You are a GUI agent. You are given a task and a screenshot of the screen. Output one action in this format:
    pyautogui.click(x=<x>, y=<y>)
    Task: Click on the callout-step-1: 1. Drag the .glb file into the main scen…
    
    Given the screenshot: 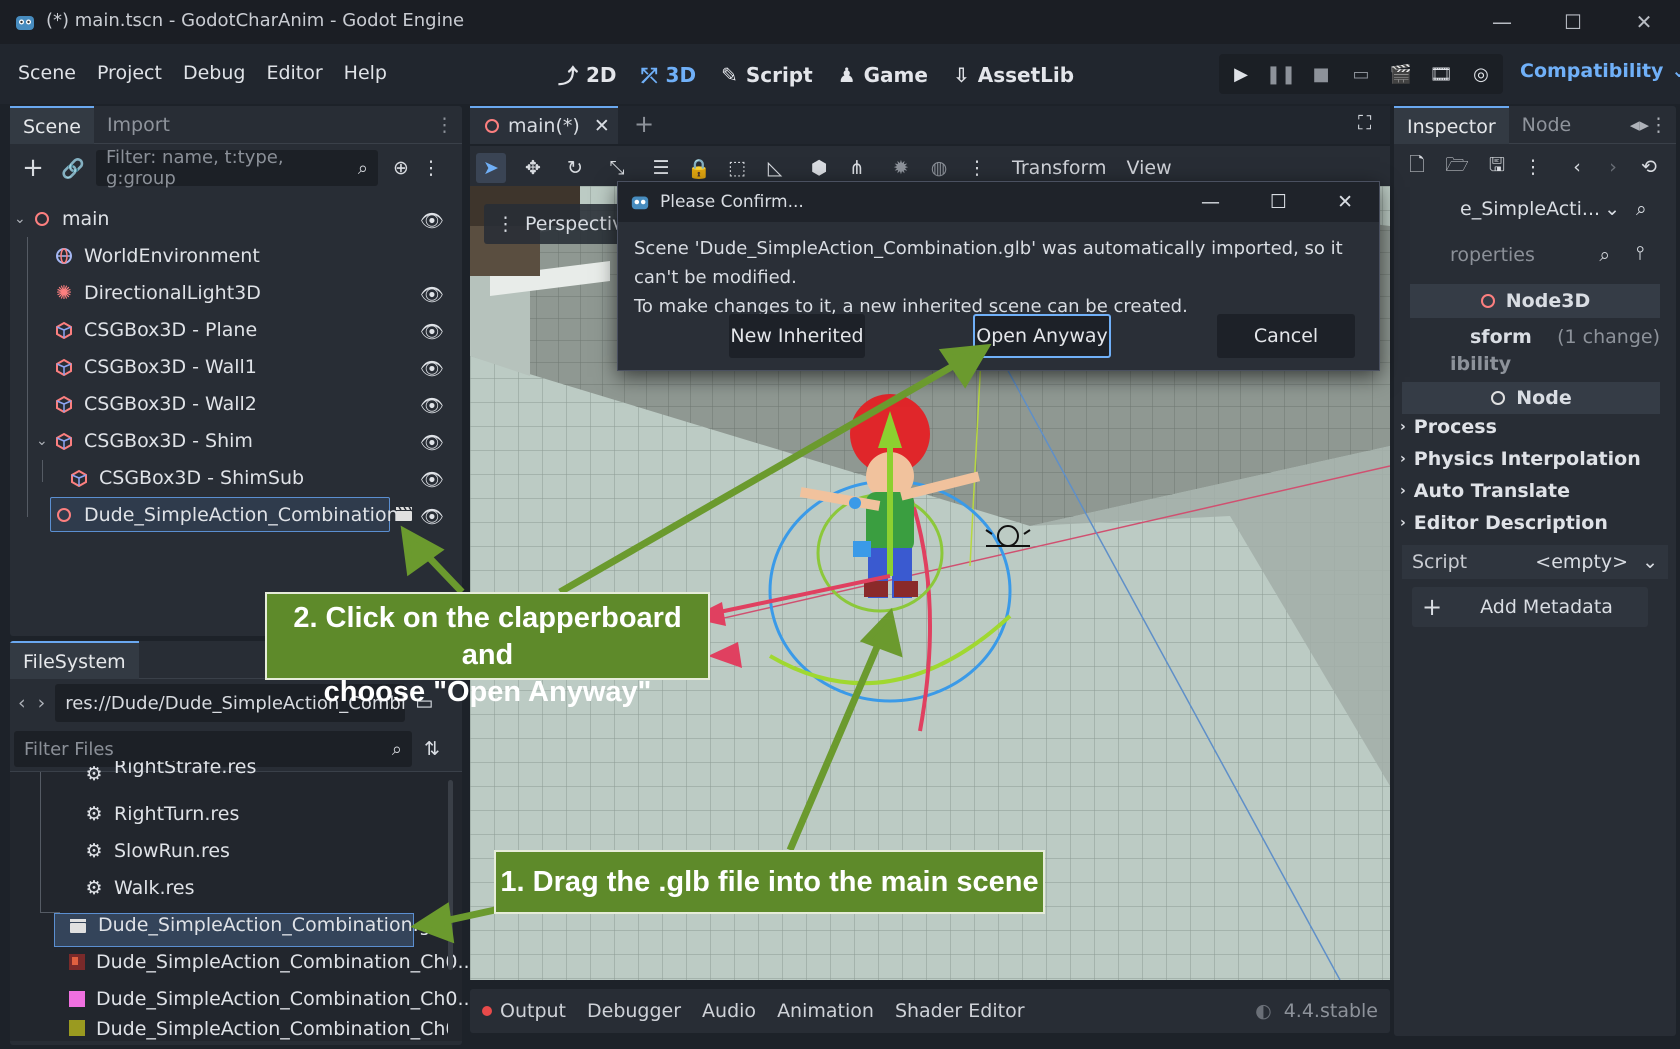 What is the action you would take?
    pyautogui.click(x=769, y=882)
    